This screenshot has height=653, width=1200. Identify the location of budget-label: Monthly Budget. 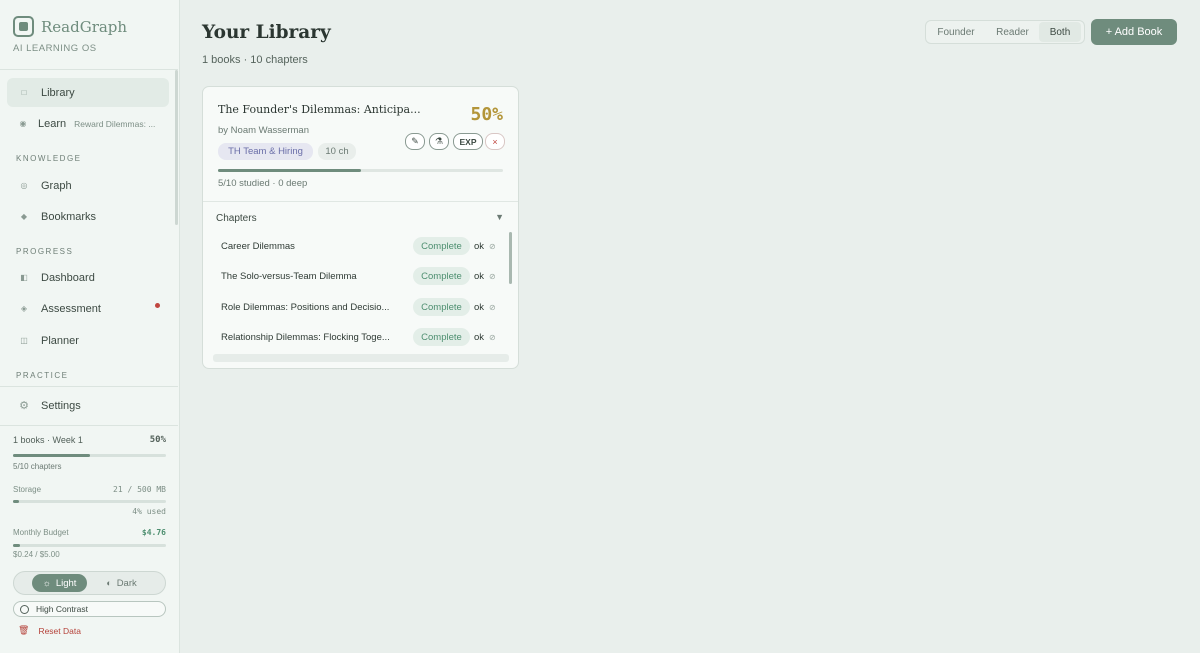
(41, 532).